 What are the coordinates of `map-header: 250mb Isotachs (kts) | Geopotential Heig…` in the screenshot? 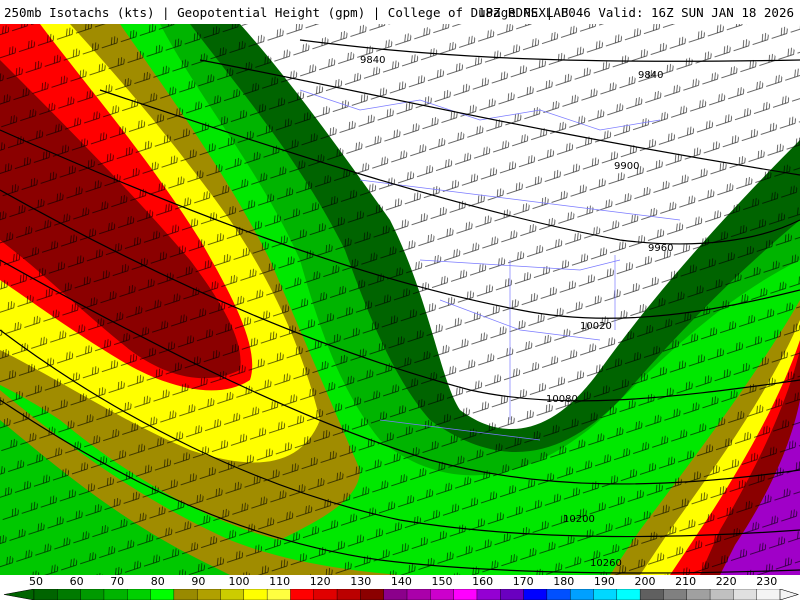 It's located at (400, 12).